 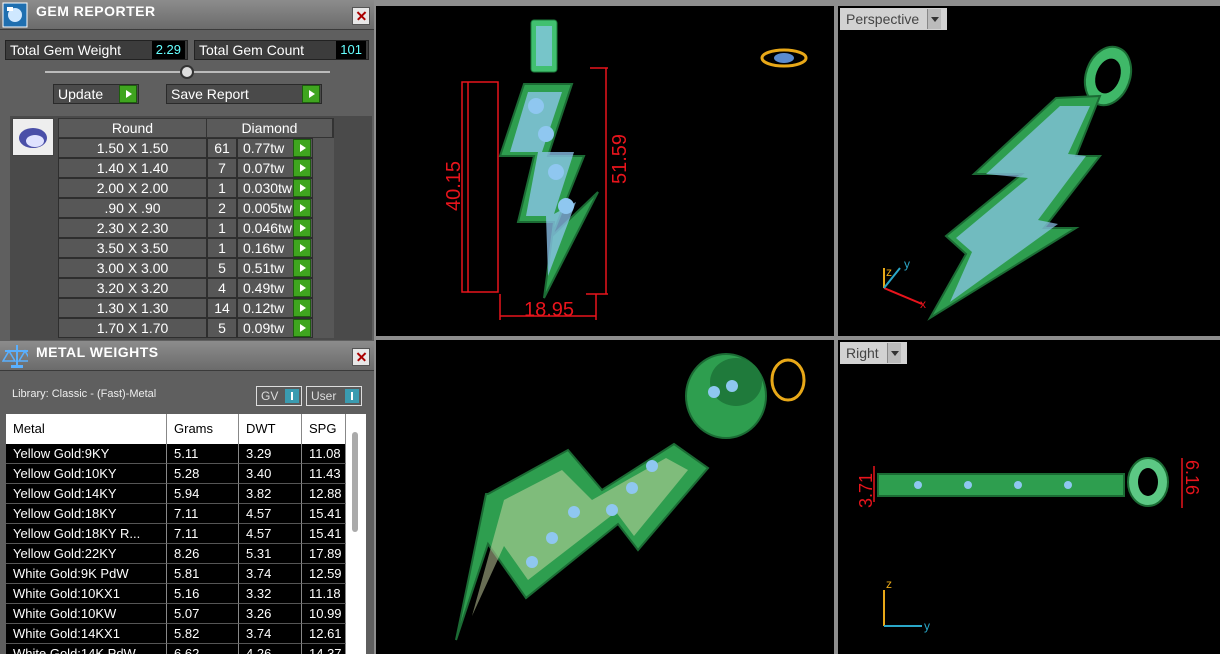 I want to click on metal-name: Yellow Gold:9KY, so click(x=86, y=454).